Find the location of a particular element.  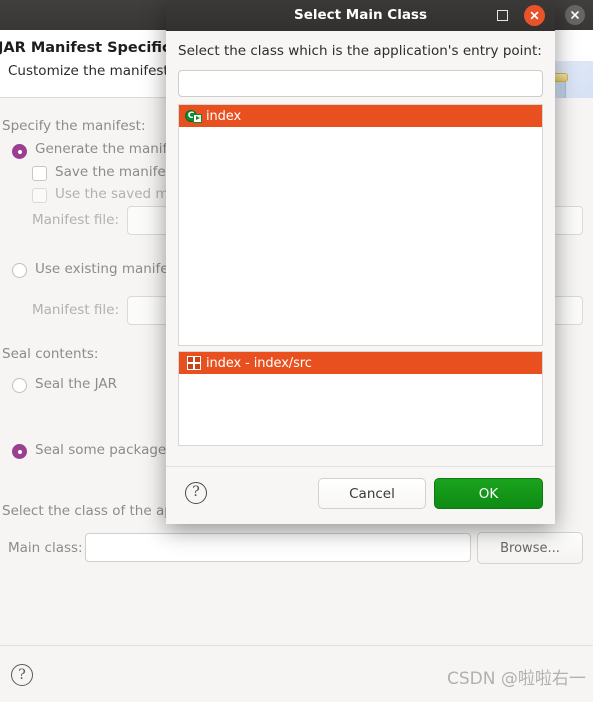

page-subtitle: Customize the manifest is located at coordinates (88, 71).